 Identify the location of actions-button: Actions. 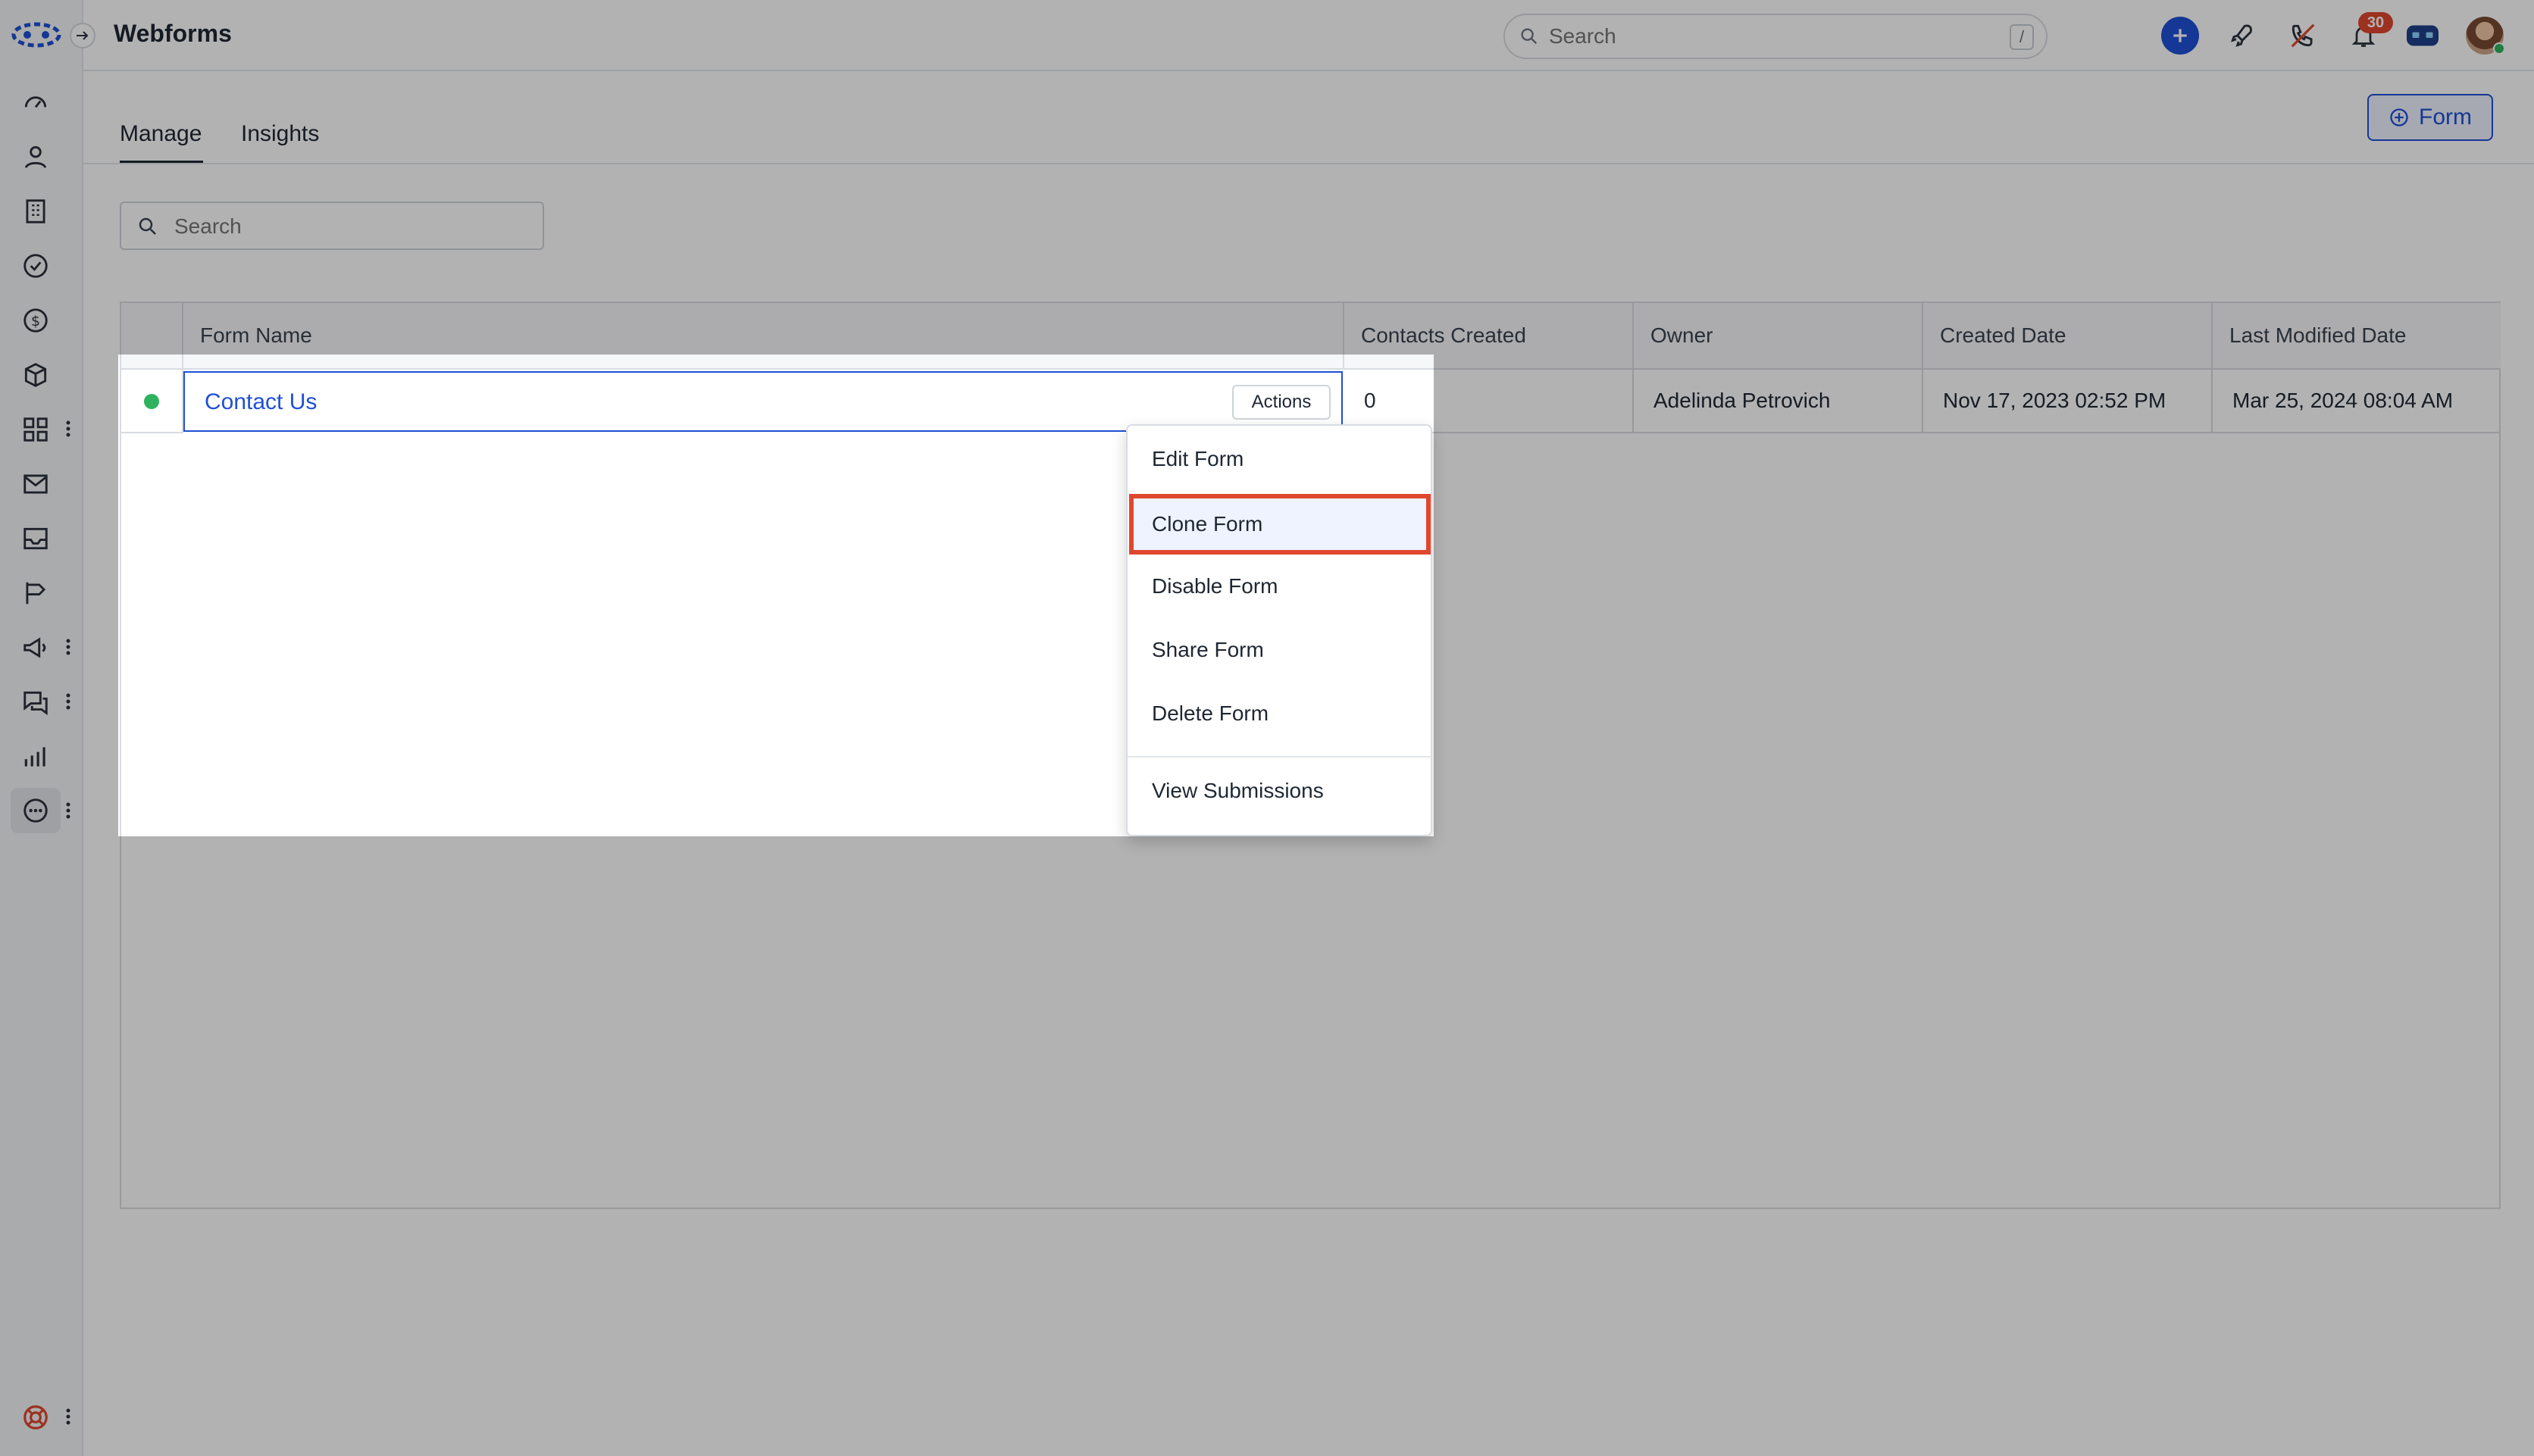
(1281, 402).